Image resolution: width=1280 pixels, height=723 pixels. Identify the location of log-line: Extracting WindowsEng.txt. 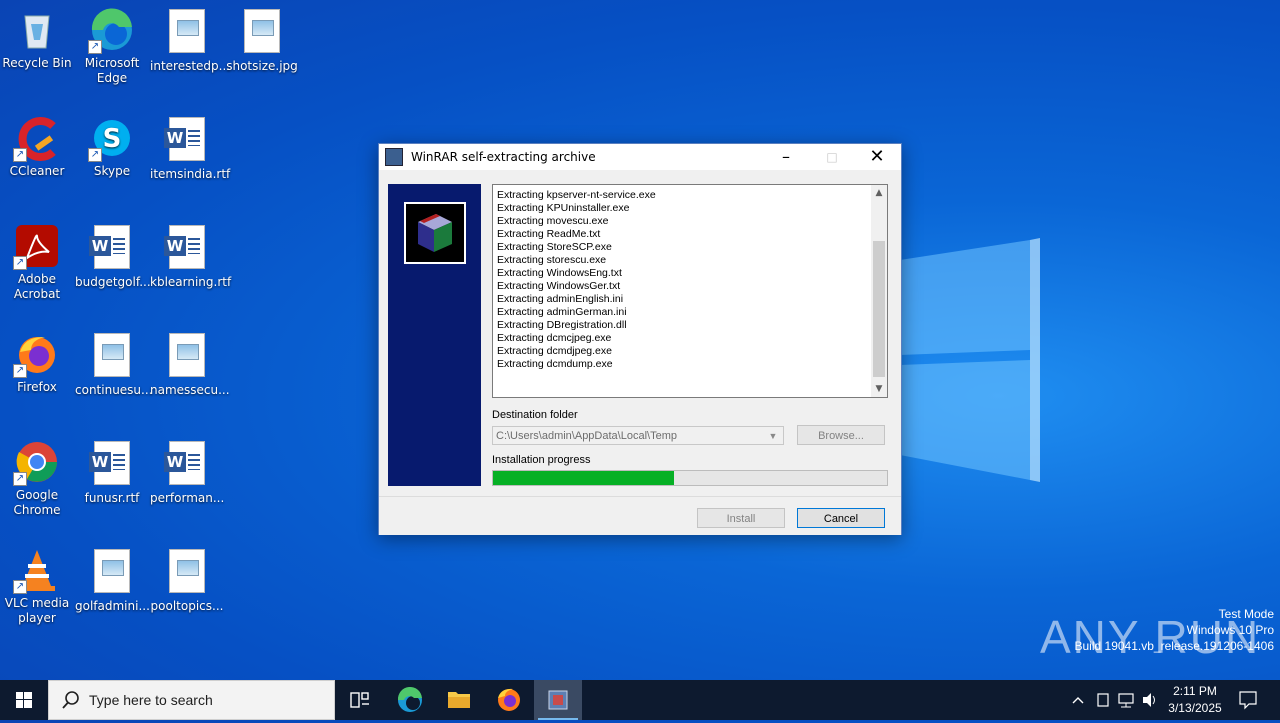
(559, 273).